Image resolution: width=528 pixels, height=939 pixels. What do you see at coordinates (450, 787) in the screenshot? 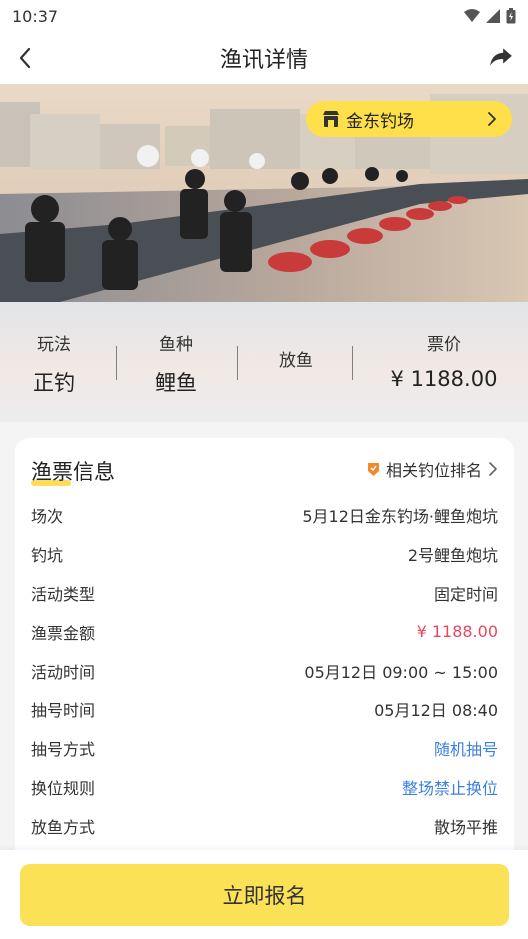
I see `swap-rule-link: 整场禁止换位` at bounding box center [450, 787].